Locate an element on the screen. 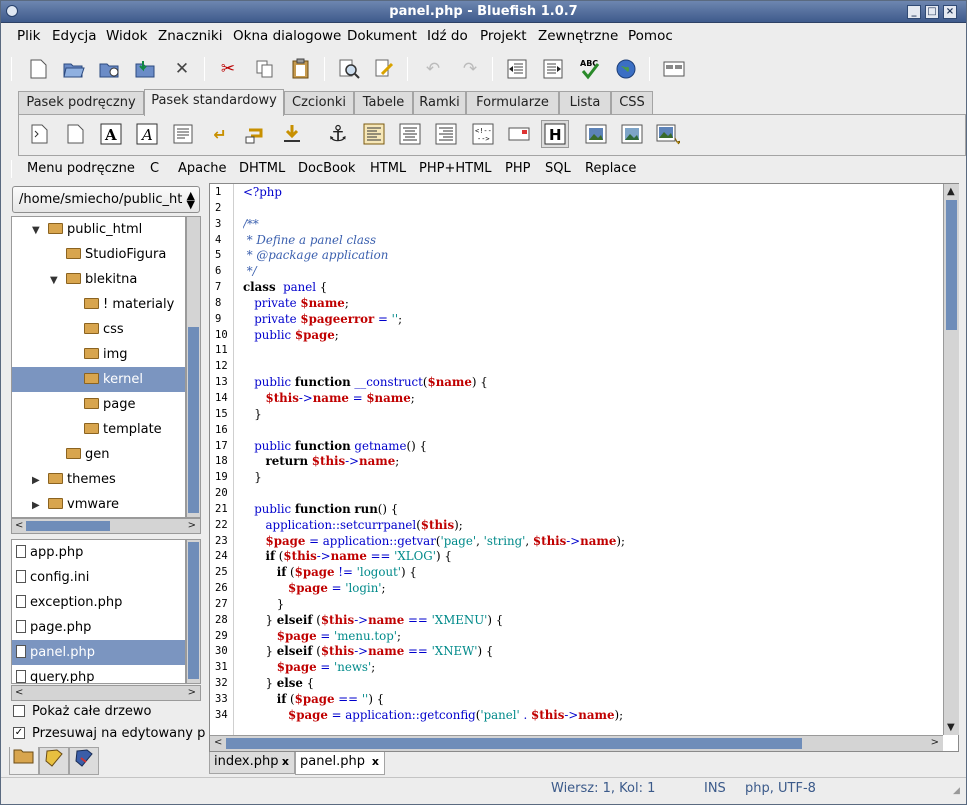  custom-menu-docbook: DocBook is located at coordinates (326, 168).